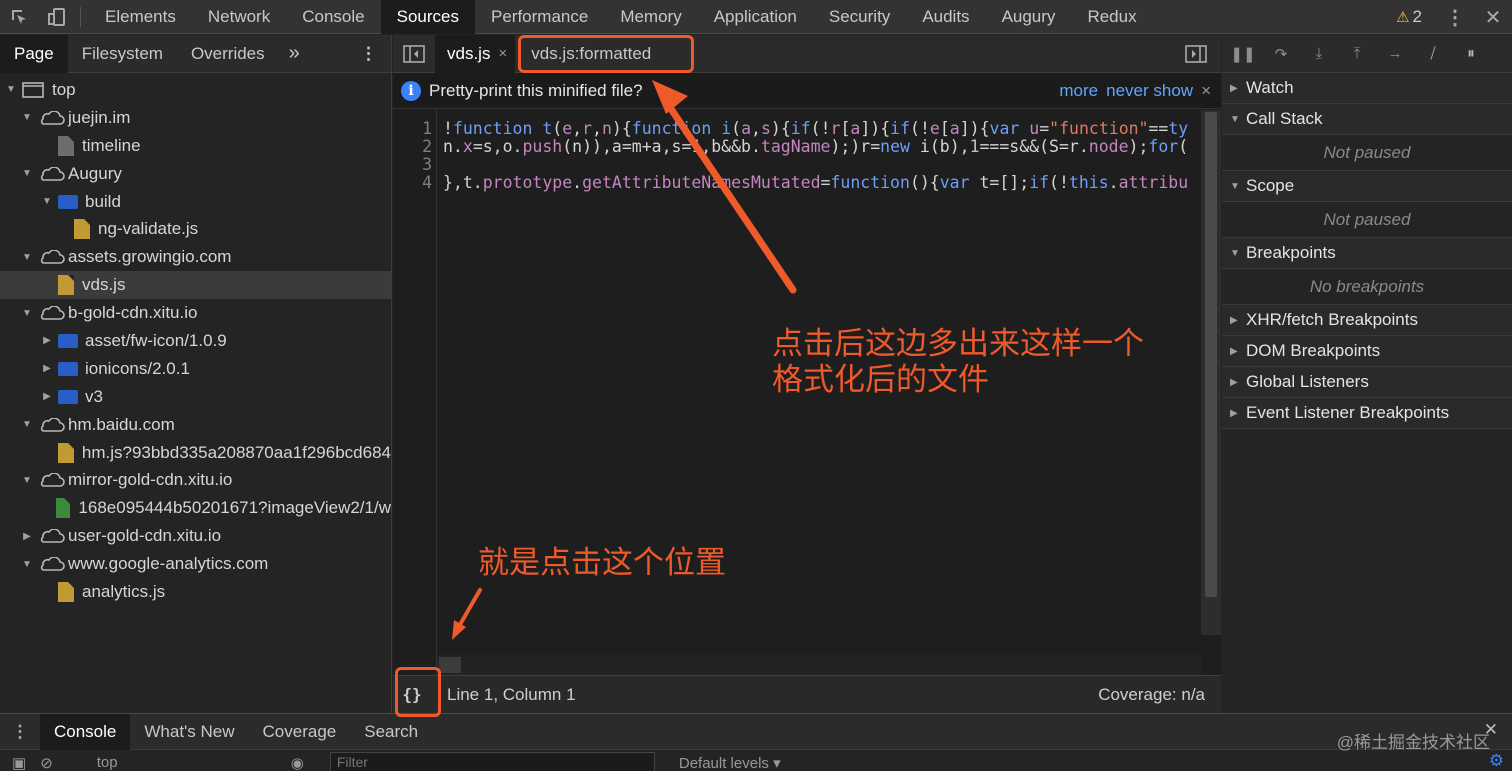 This screenshot has height=771, width=1512. I want to click on step-over-icon: ↷, so click(1281, 54).